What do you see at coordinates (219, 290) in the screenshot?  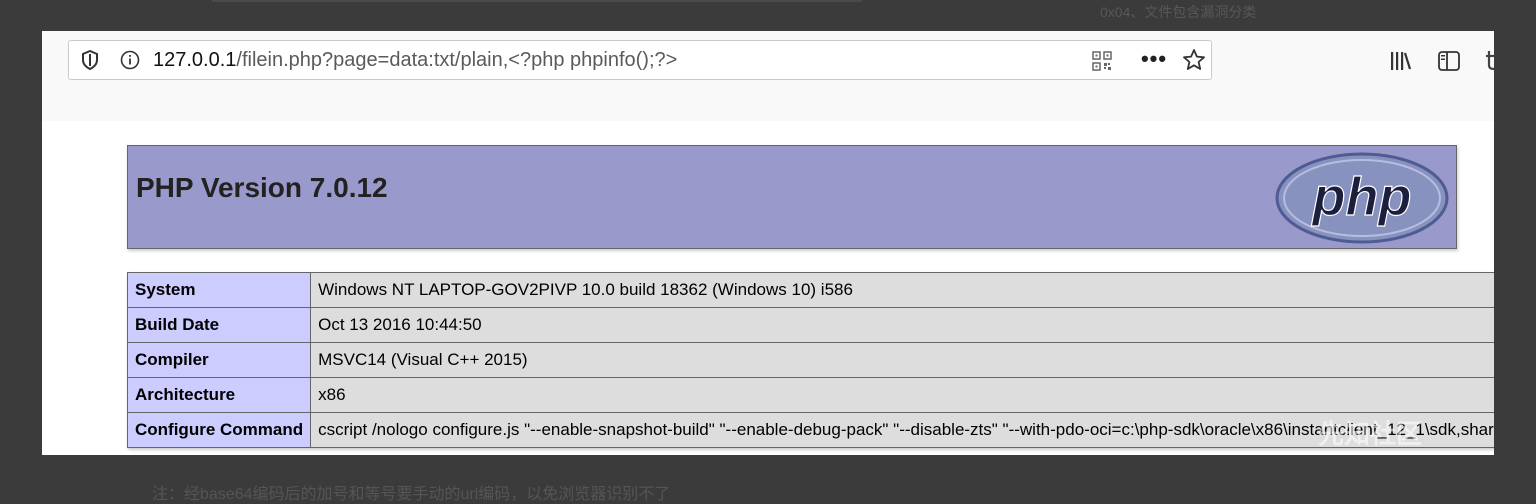 I see `row-key: System` at bounding box center [219, 290].